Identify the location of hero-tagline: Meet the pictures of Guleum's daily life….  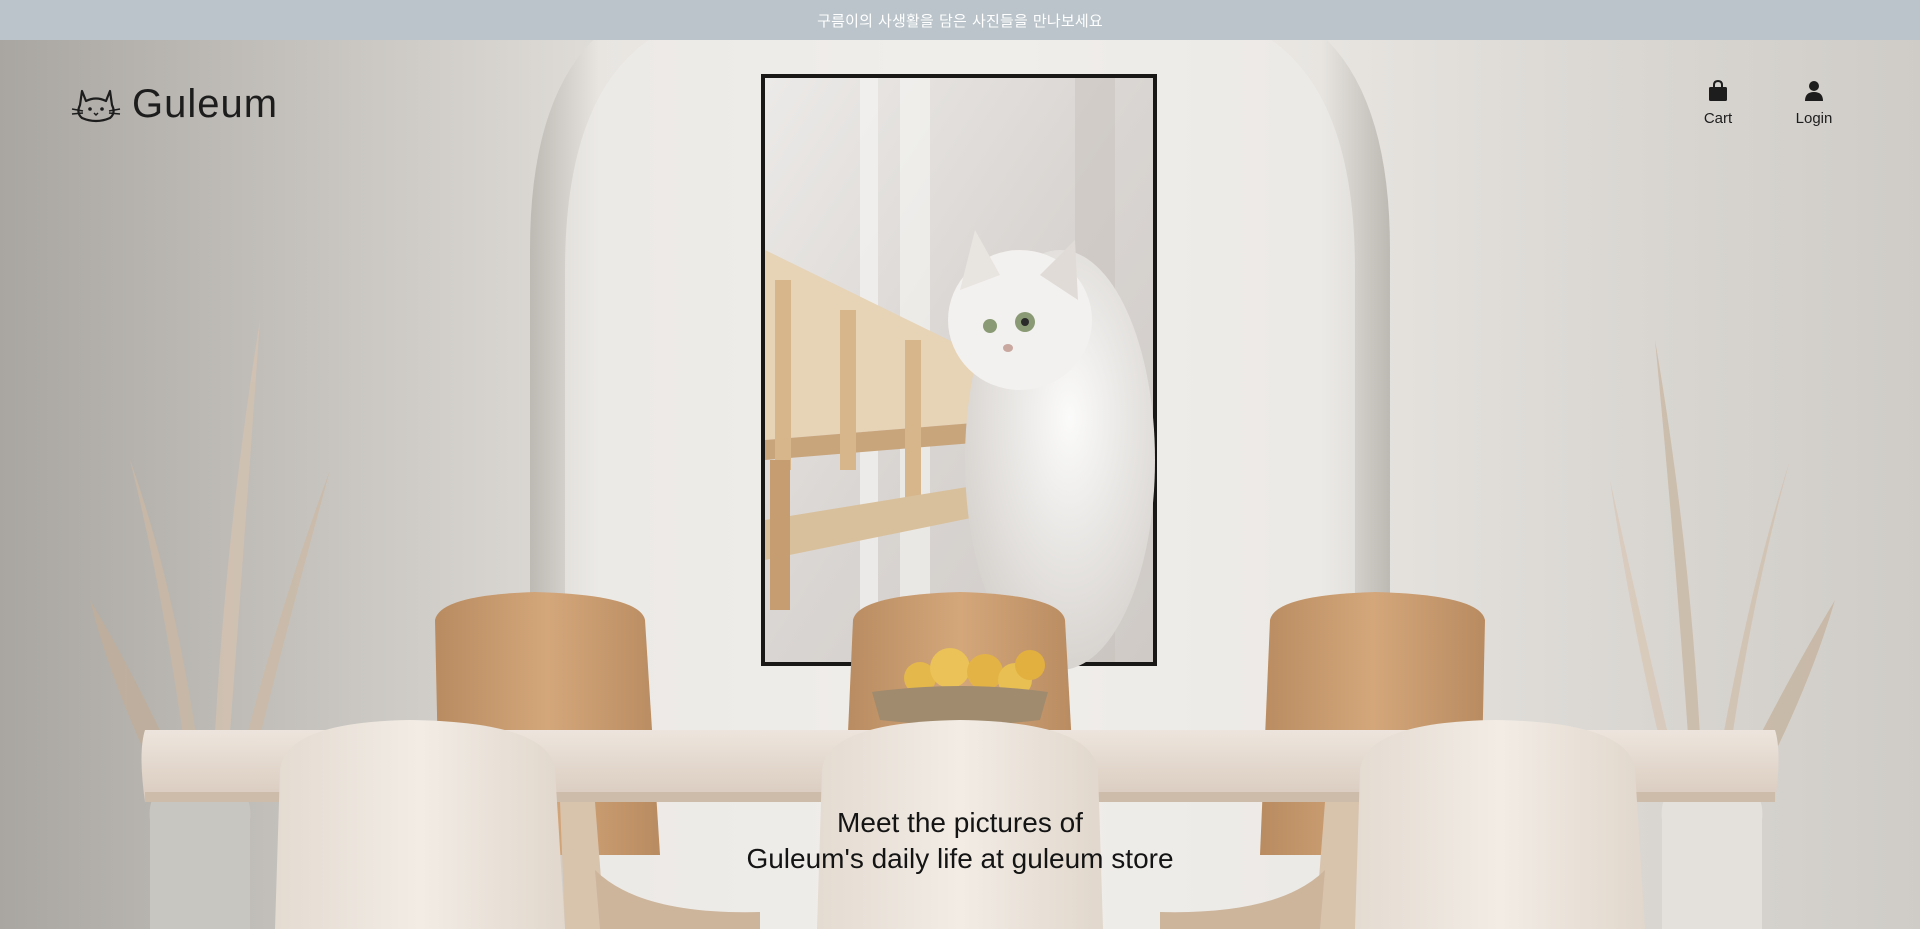
(960, 841).